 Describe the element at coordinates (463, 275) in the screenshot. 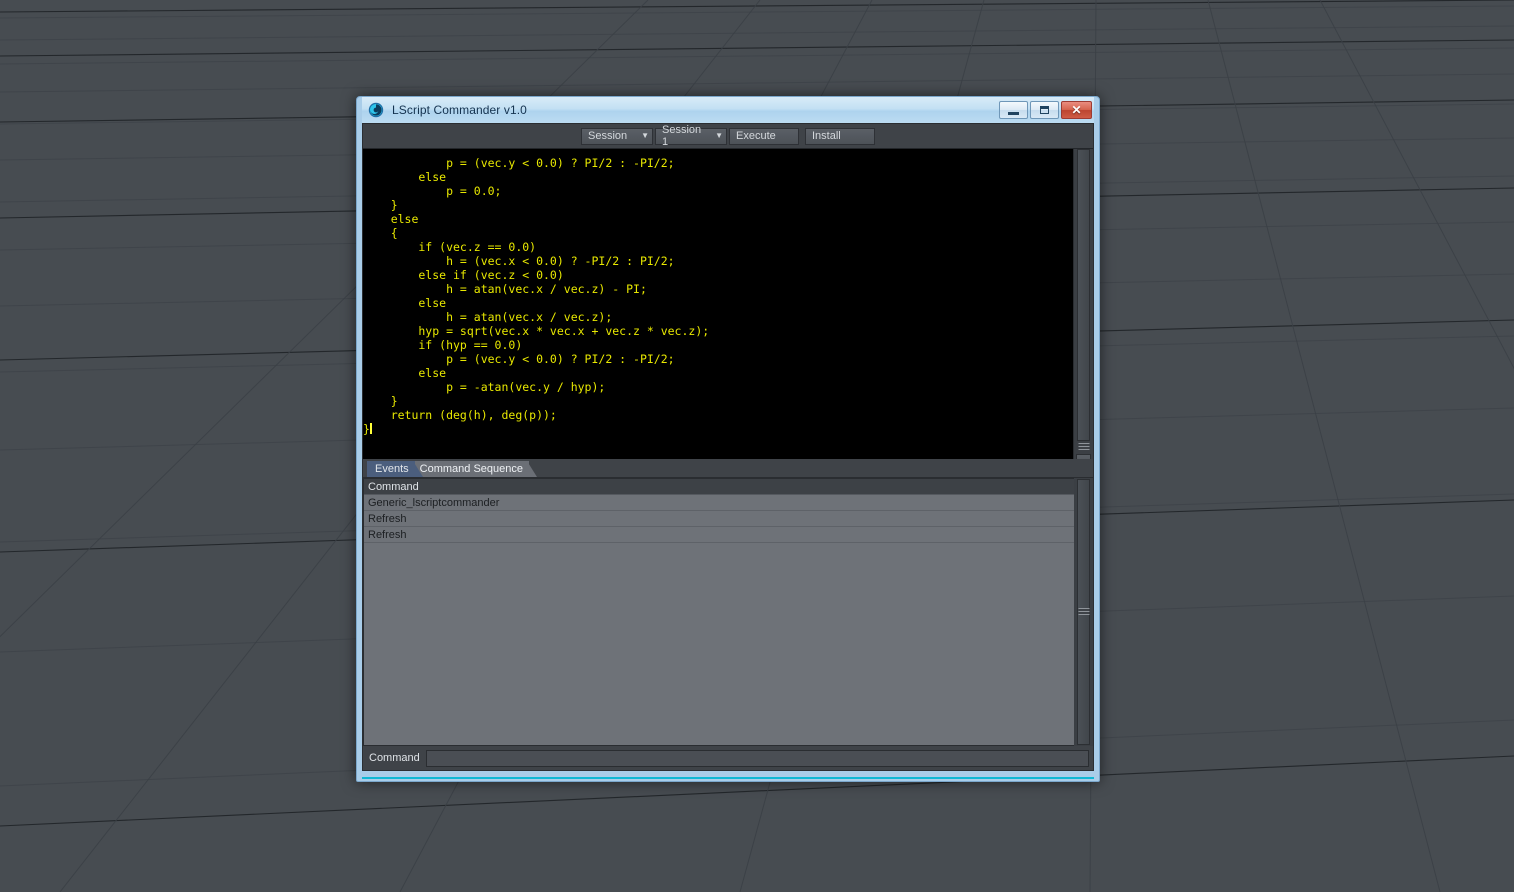

I see `code-line: else if (vec.z < 0.0)` at that location.